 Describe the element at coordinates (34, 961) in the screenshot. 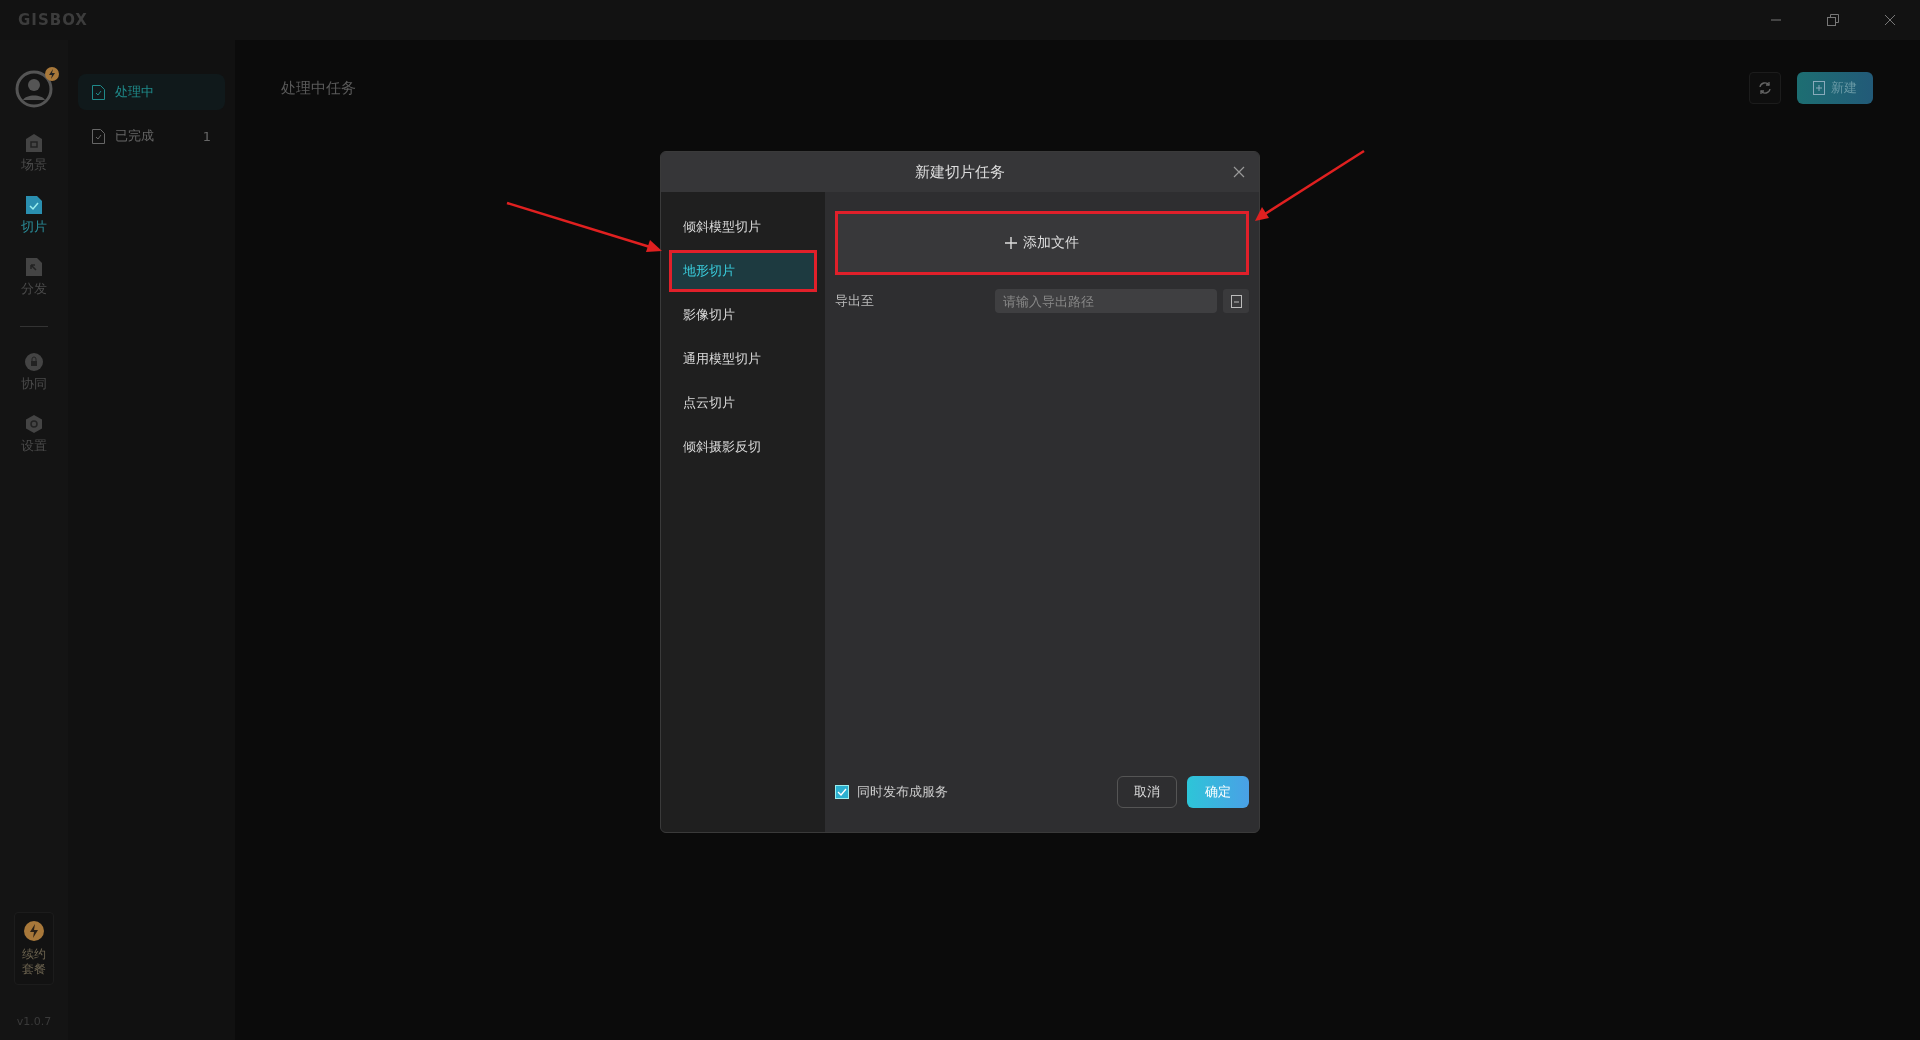

I see `renew-plan-label: 续约套餐` at that location.